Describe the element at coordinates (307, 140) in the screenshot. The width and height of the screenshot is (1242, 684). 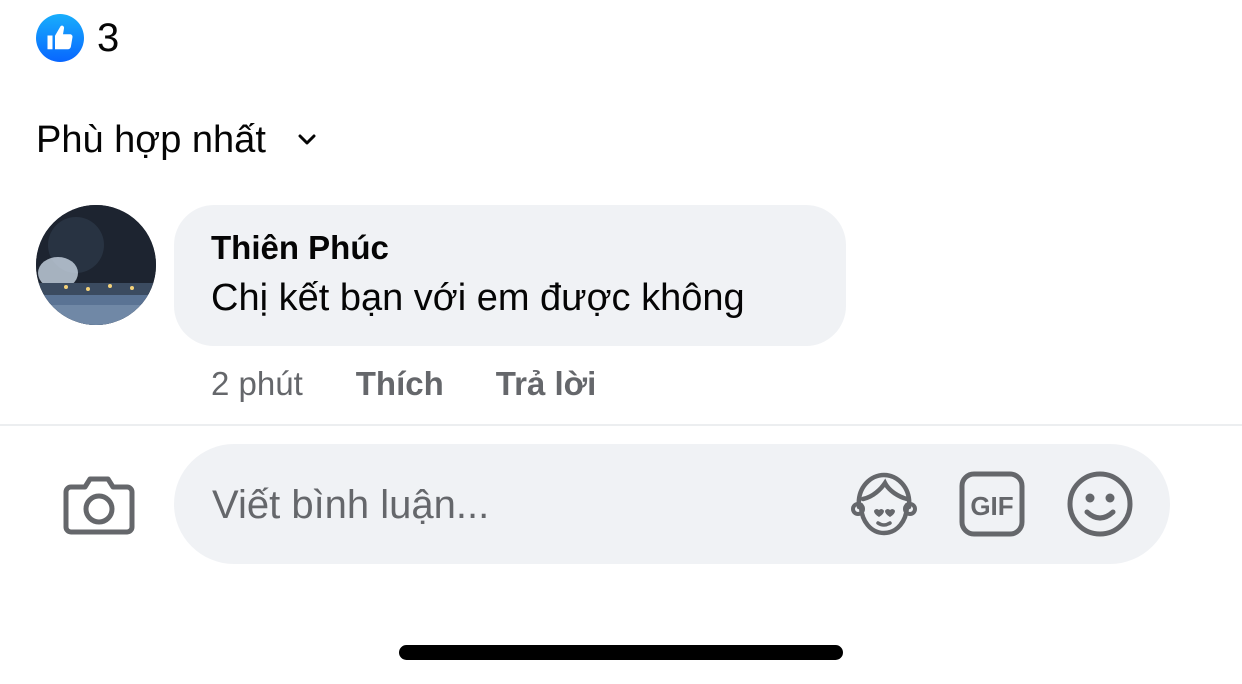
I see `chevron-down-icon` at that location.